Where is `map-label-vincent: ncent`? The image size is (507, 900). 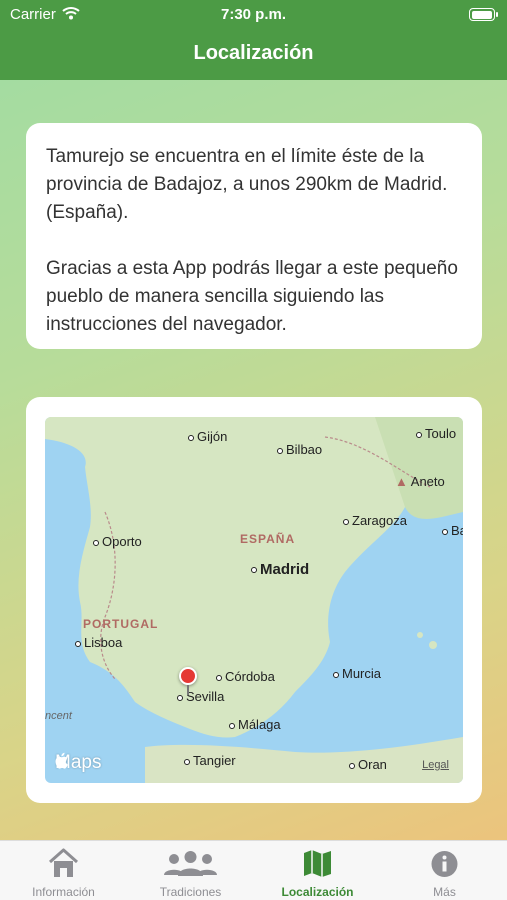 map-label-vincent: ncent is located at coordinates (58, 716).